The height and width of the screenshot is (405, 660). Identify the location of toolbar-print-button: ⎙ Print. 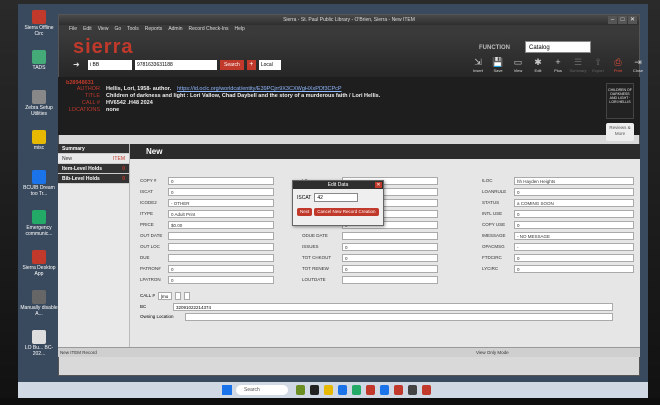
(618, 64).